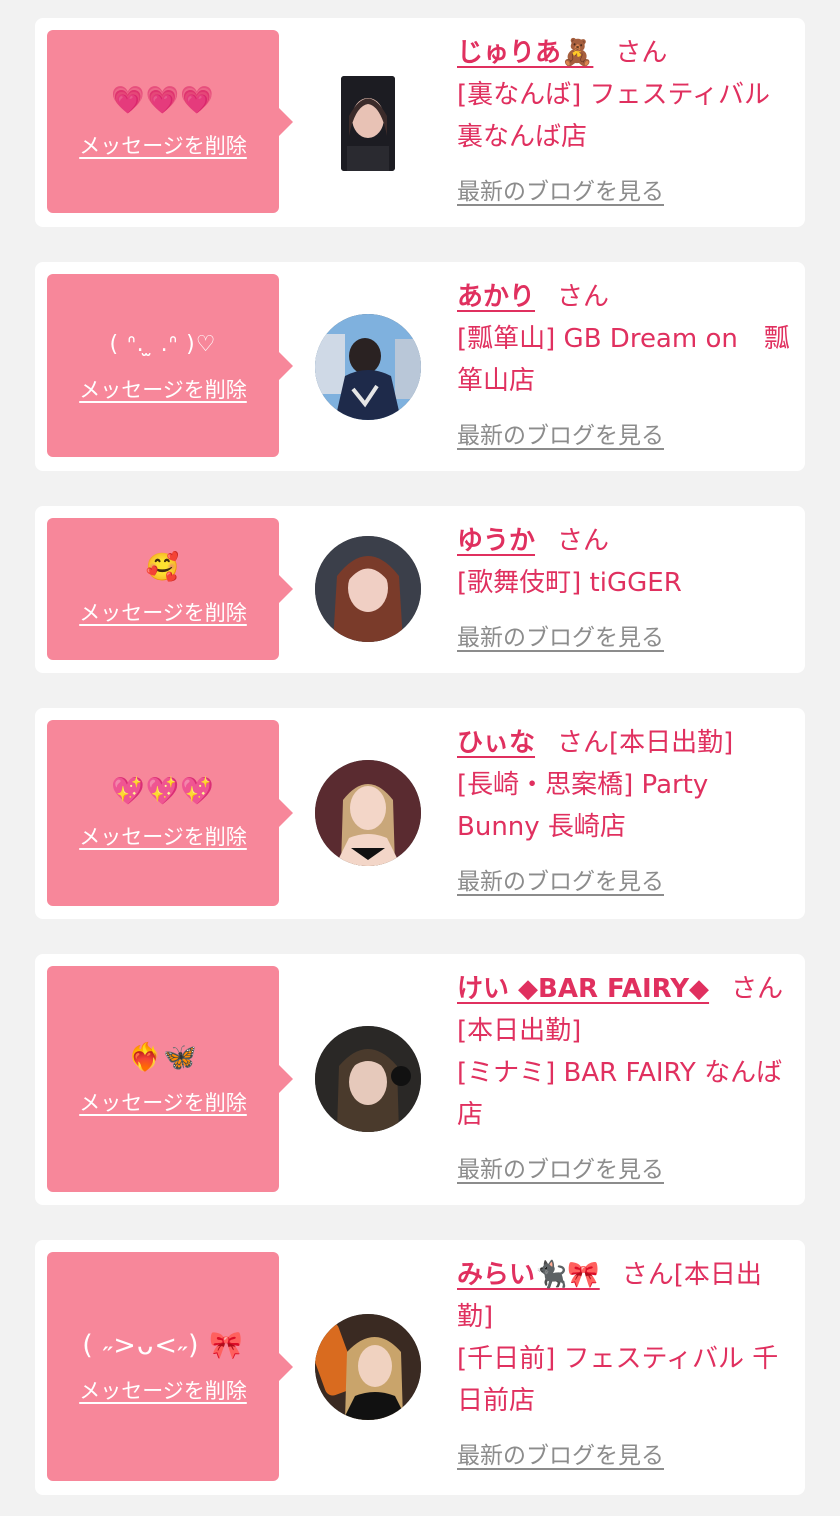  What do you see at coordinates (170, 121) in the screenshot?
I see `message-bubble: 💗💗💗 メッセージを削除` at bounding box center [170, 121].